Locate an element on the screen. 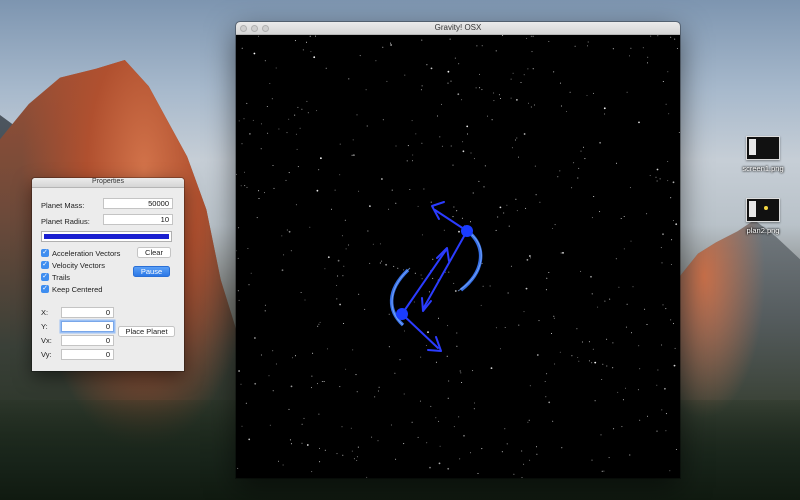 This screenshot has width=800, height=500. acceleration-vector-right is located at coordinates (445, 270).